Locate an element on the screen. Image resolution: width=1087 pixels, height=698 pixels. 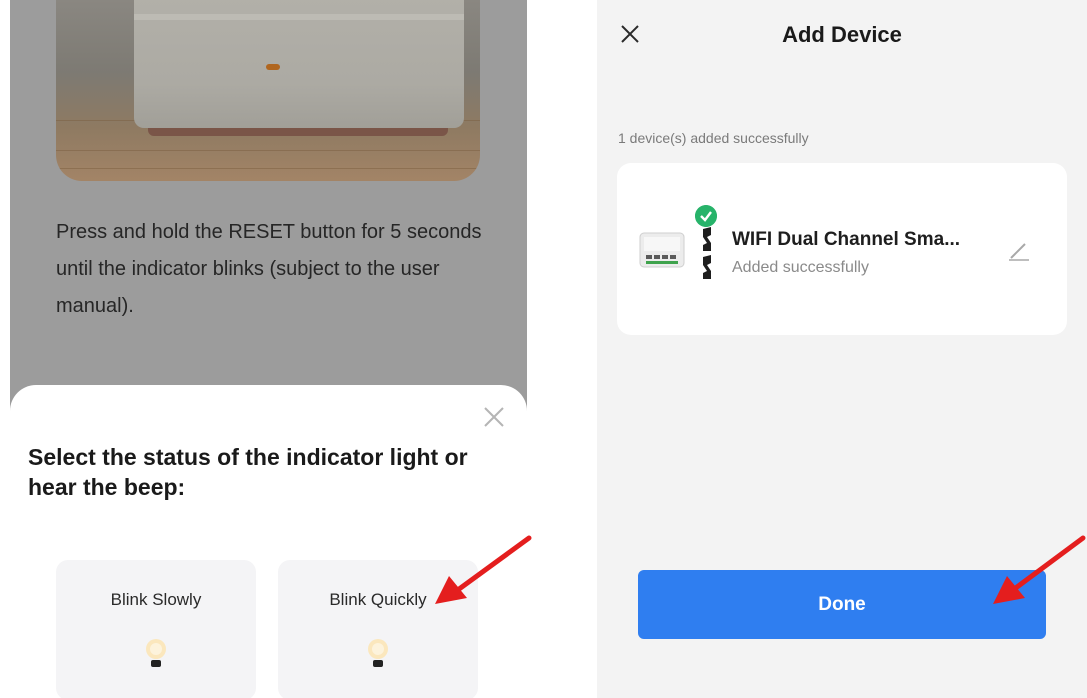
success-count-text: 1 device(s) added successfully is located at coordinates (713, 138).